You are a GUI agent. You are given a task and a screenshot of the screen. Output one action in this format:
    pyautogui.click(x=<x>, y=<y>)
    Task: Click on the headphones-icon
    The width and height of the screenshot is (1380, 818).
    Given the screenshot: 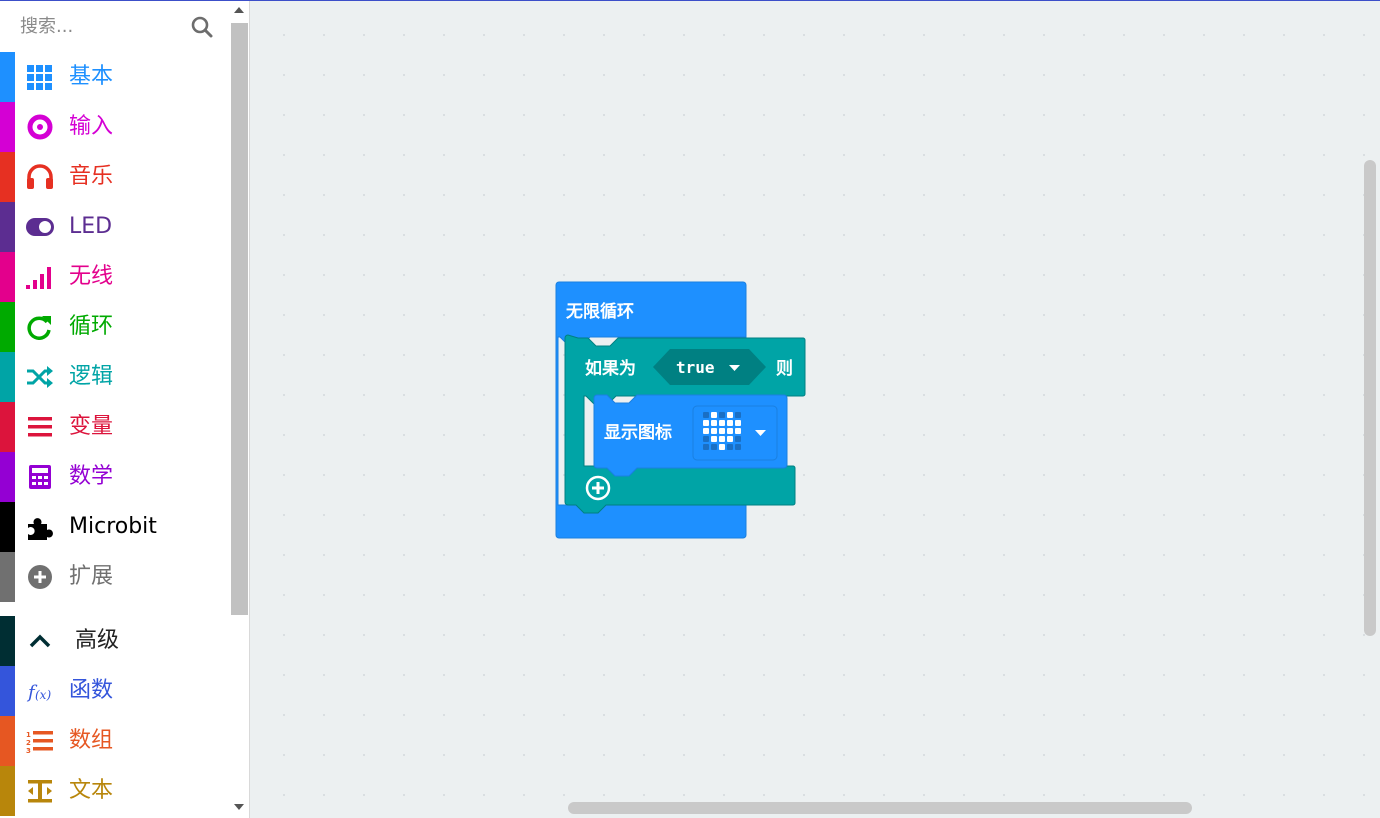 What is the action you would take?
    pyautogui.click(x=40, y=177)
    